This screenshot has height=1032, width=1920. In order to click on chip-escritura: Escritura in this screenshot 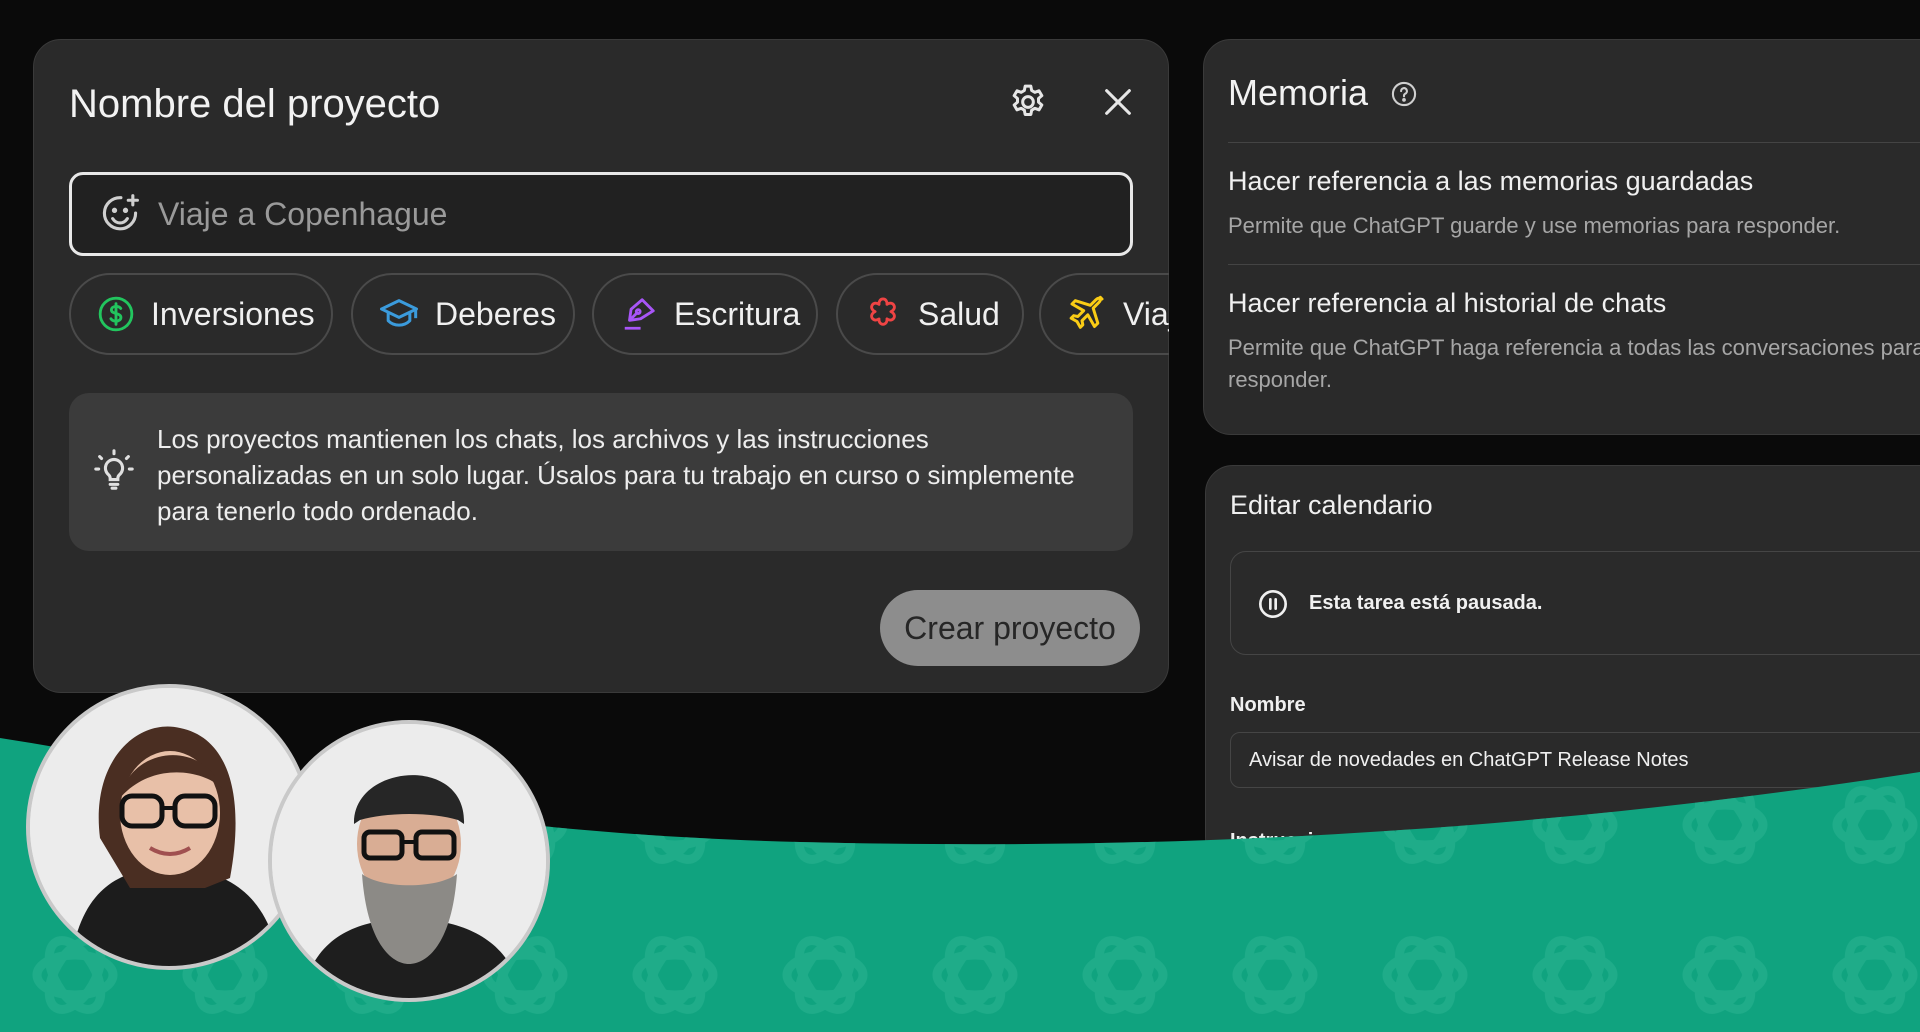, I will do `click(705, 314)`.